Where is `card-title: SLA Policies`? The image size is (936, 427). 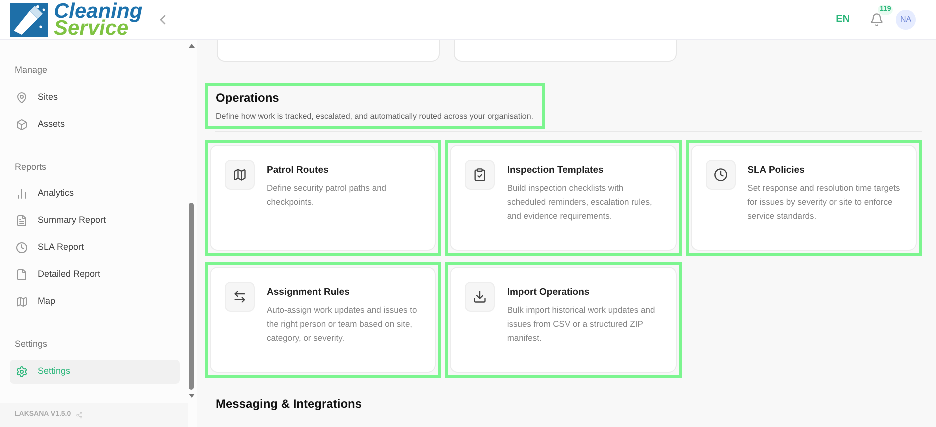 card-title: SLA Policies is located at coordinates (777, 171).